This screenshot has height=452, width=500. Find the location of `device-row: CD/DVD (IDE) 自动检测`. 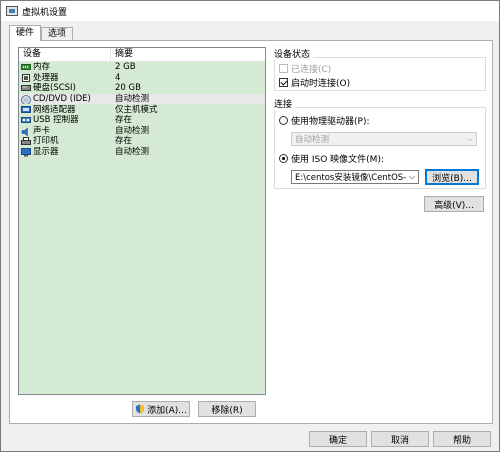

device-row: CD/DVD (IDE) 自动检测 is located at coordinates (142, 99).